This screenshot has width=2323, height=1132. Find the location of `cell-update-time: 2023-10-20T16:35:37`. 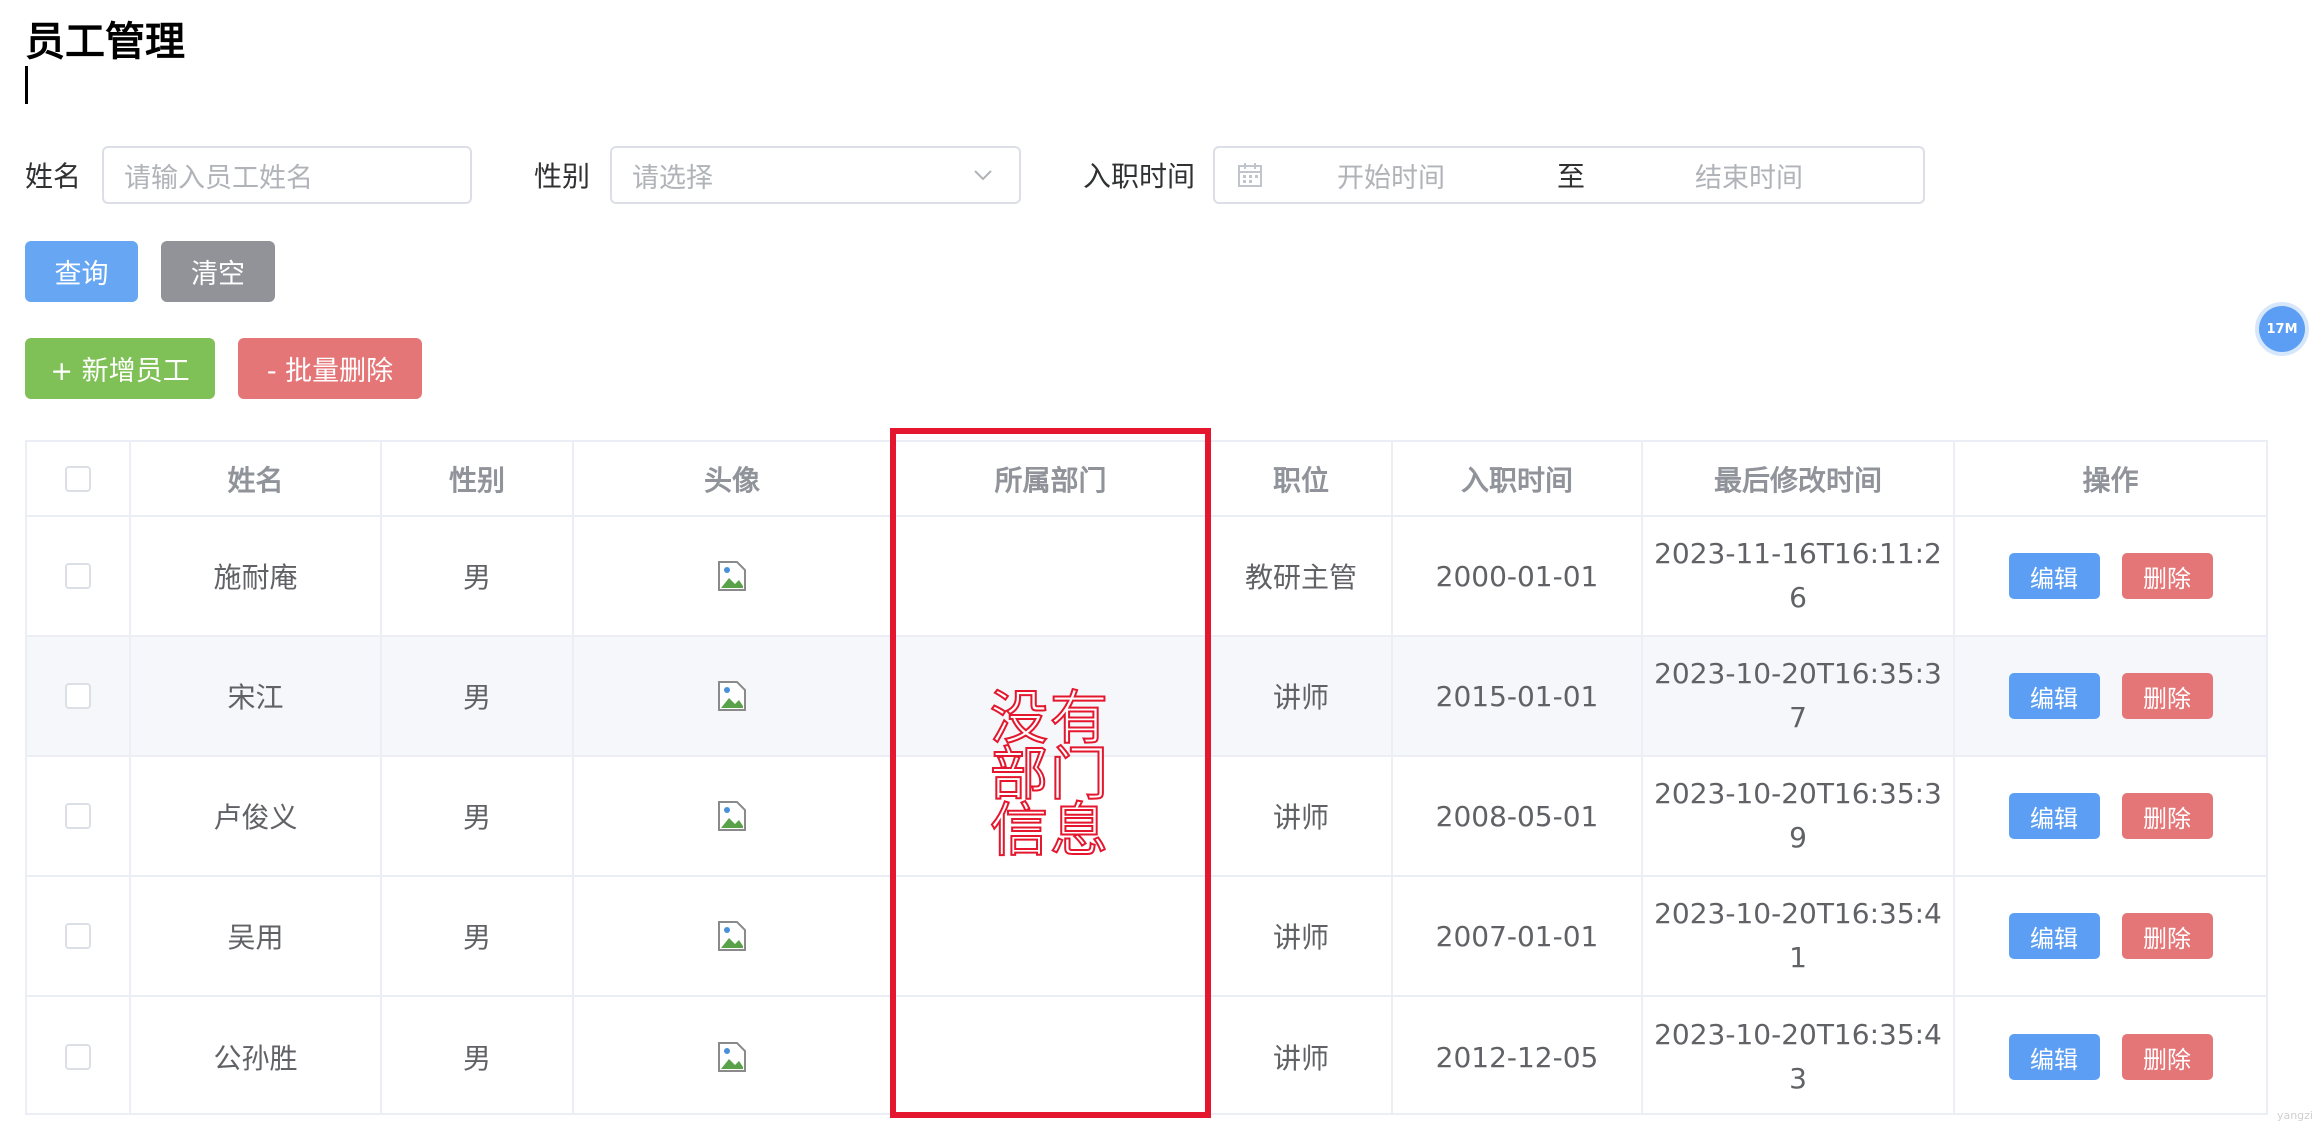

cell-update-time: 2023-10-20T16:35:37 is located at coordinates (1799, 696).